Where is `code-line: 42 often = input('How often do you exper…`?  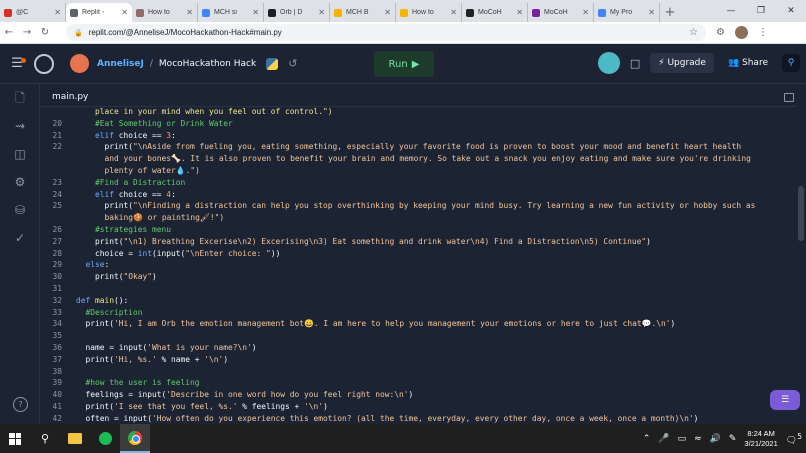
code-line: 42 often = input('How often do you exper… is located at coordinates (423, 418).